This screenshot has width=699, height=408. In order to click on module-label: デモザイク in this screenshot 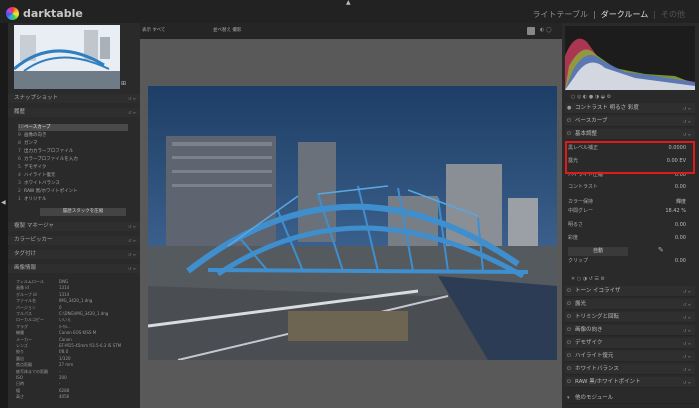, I will do `click(589, 343)`.